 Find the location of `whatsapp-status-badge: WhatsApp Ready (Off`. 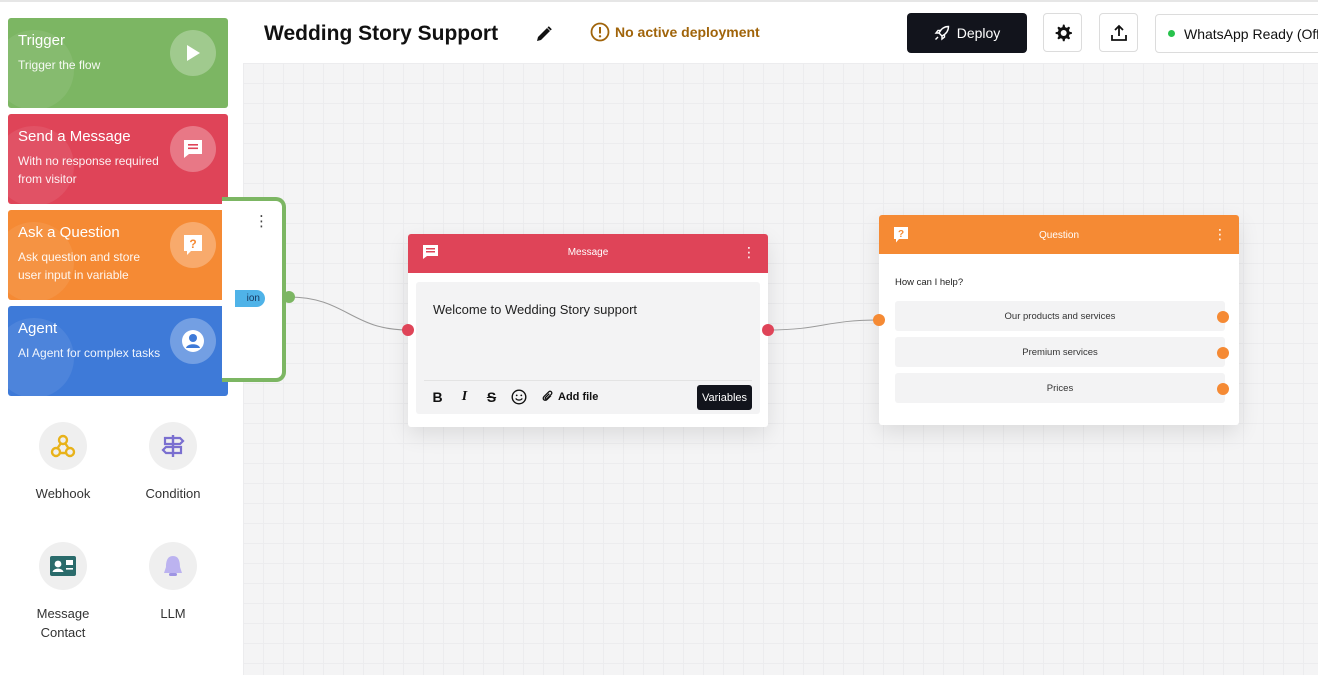

whatsapp-status-badge: WhatsApp Ready (Off is located at coordinates (1236, 33).